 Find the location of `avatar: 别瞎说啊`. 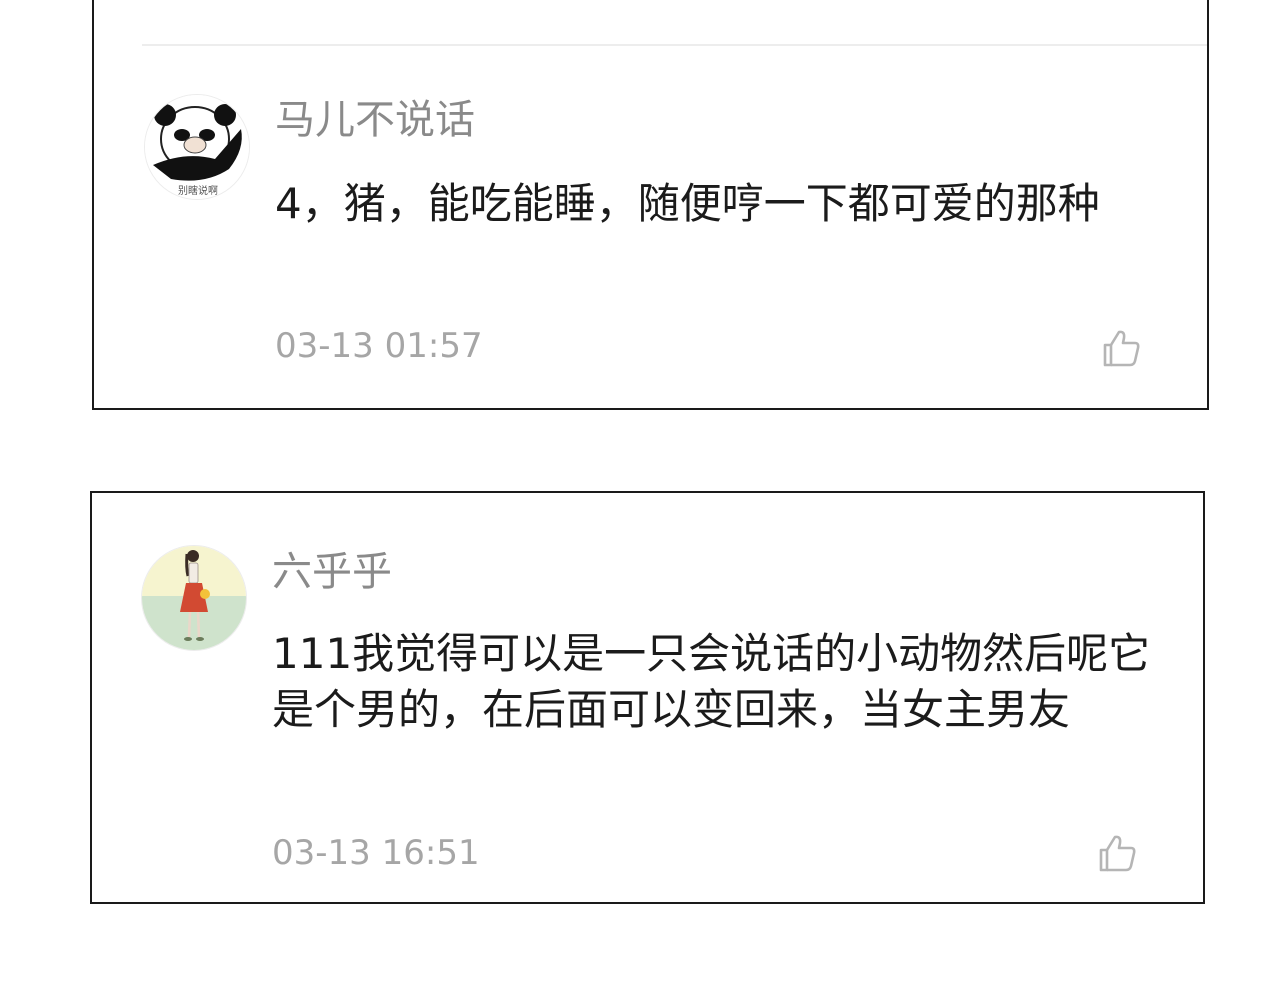

avatar: 别瞎说啊 is located at coordinates (197, 147).